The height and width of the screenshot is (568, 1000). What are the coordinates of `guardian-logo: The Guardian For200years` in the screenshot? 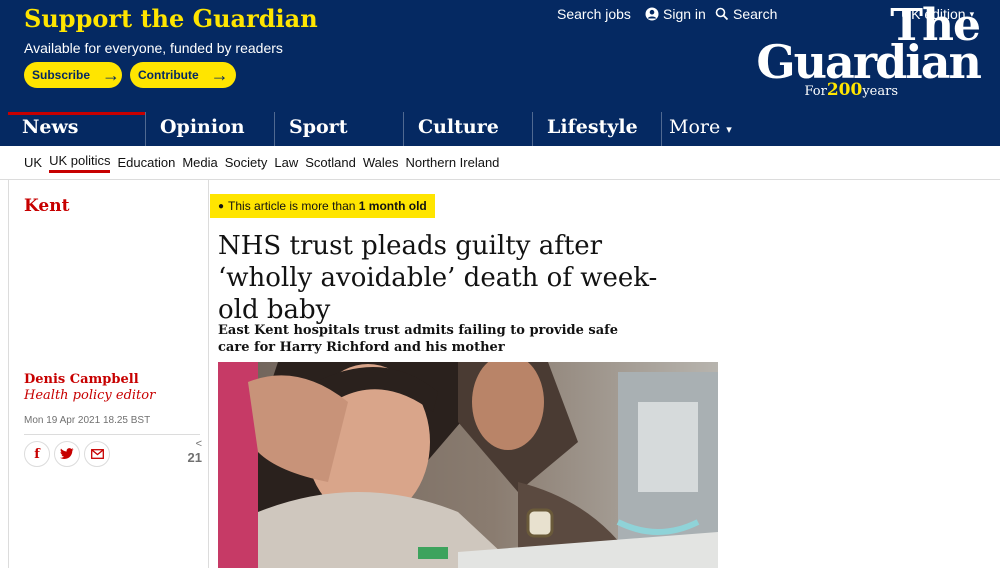 It's located at (861, 52).